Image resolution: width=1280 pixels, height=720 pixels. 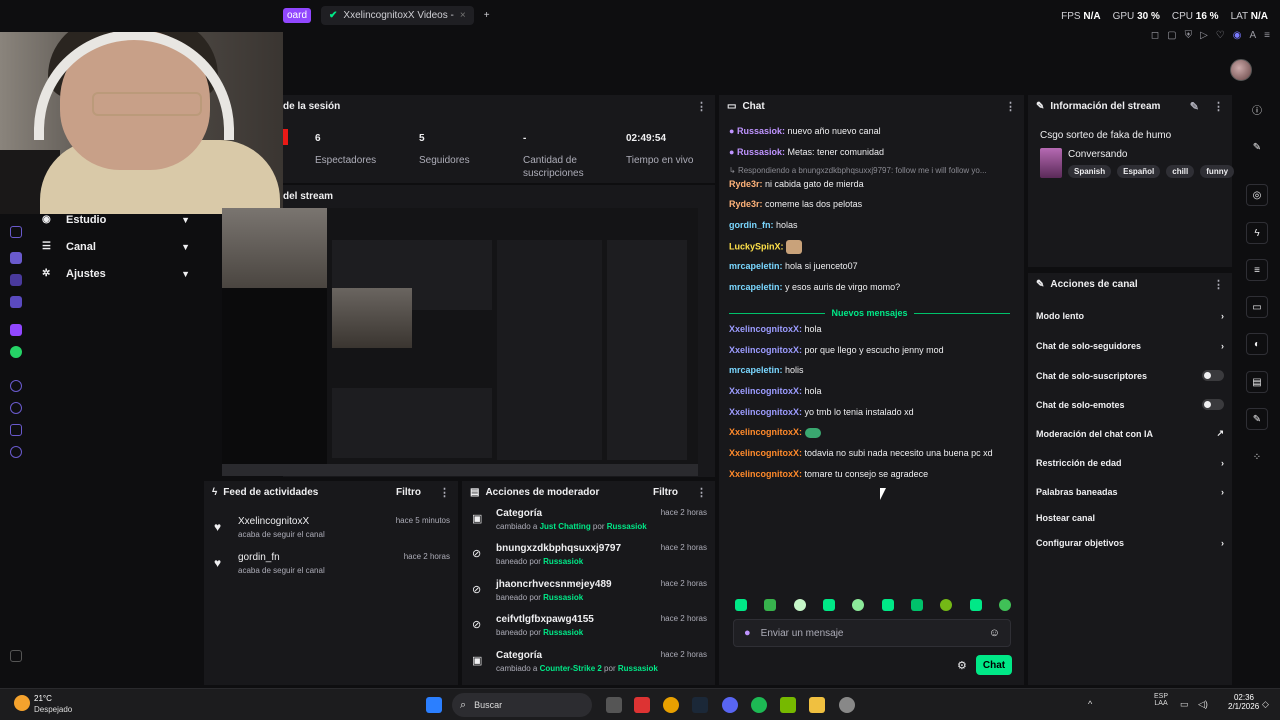 I want to click on tab-videos: ✔ XxelincognitoxX Videos - ×, so click(x=397, y=15).